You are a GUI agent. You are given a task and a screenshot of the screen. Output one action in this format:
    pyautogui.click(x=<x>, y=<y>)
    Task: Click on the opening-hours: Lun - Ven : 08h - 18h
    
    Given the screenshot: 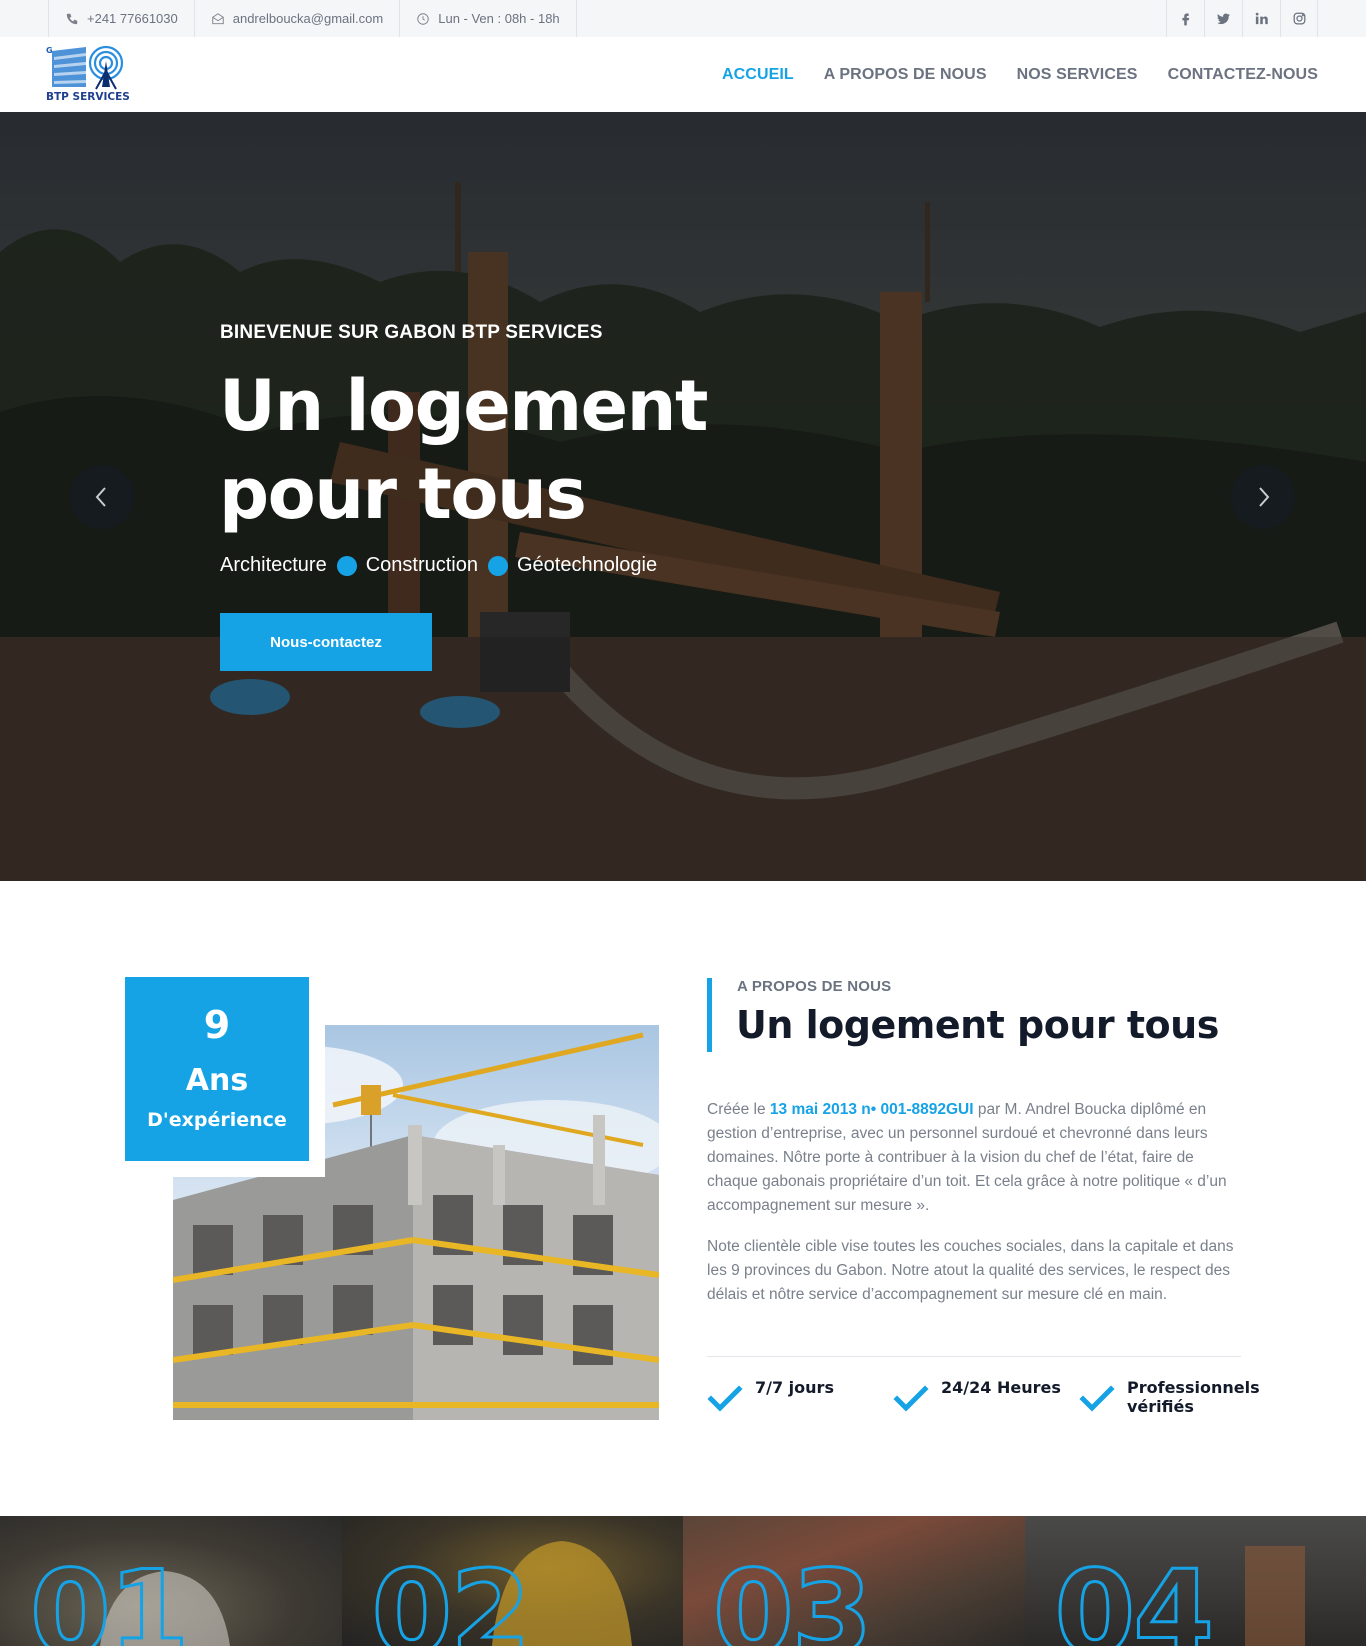 What is the action you would take?
    pyautogui.click(x=488, y=18)
    